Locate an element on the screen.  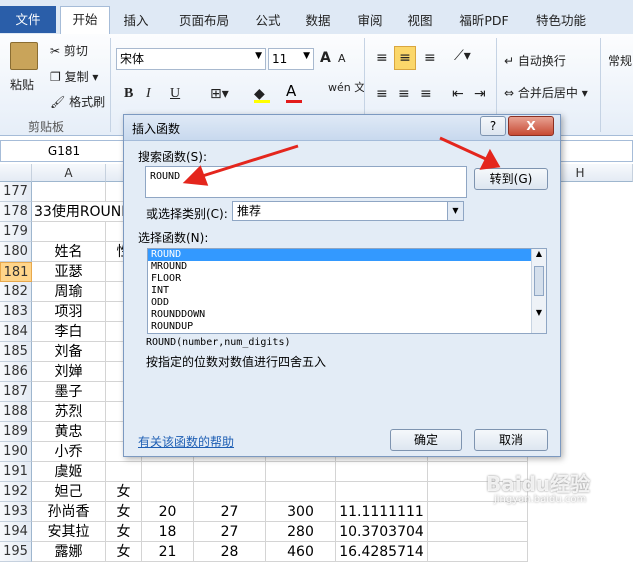
table-cell: 孙尚香 is located at coordinates (69, 512).